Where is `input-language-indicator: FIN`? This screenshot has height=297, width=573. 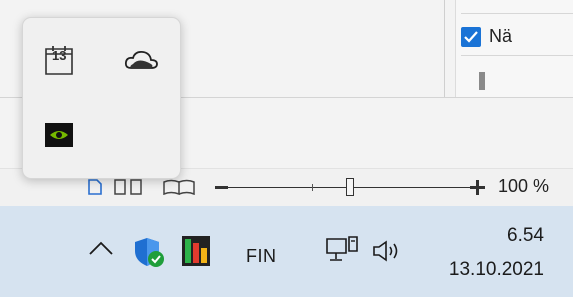 input-language-indicator: FIN is located at coordinates (261, 256).